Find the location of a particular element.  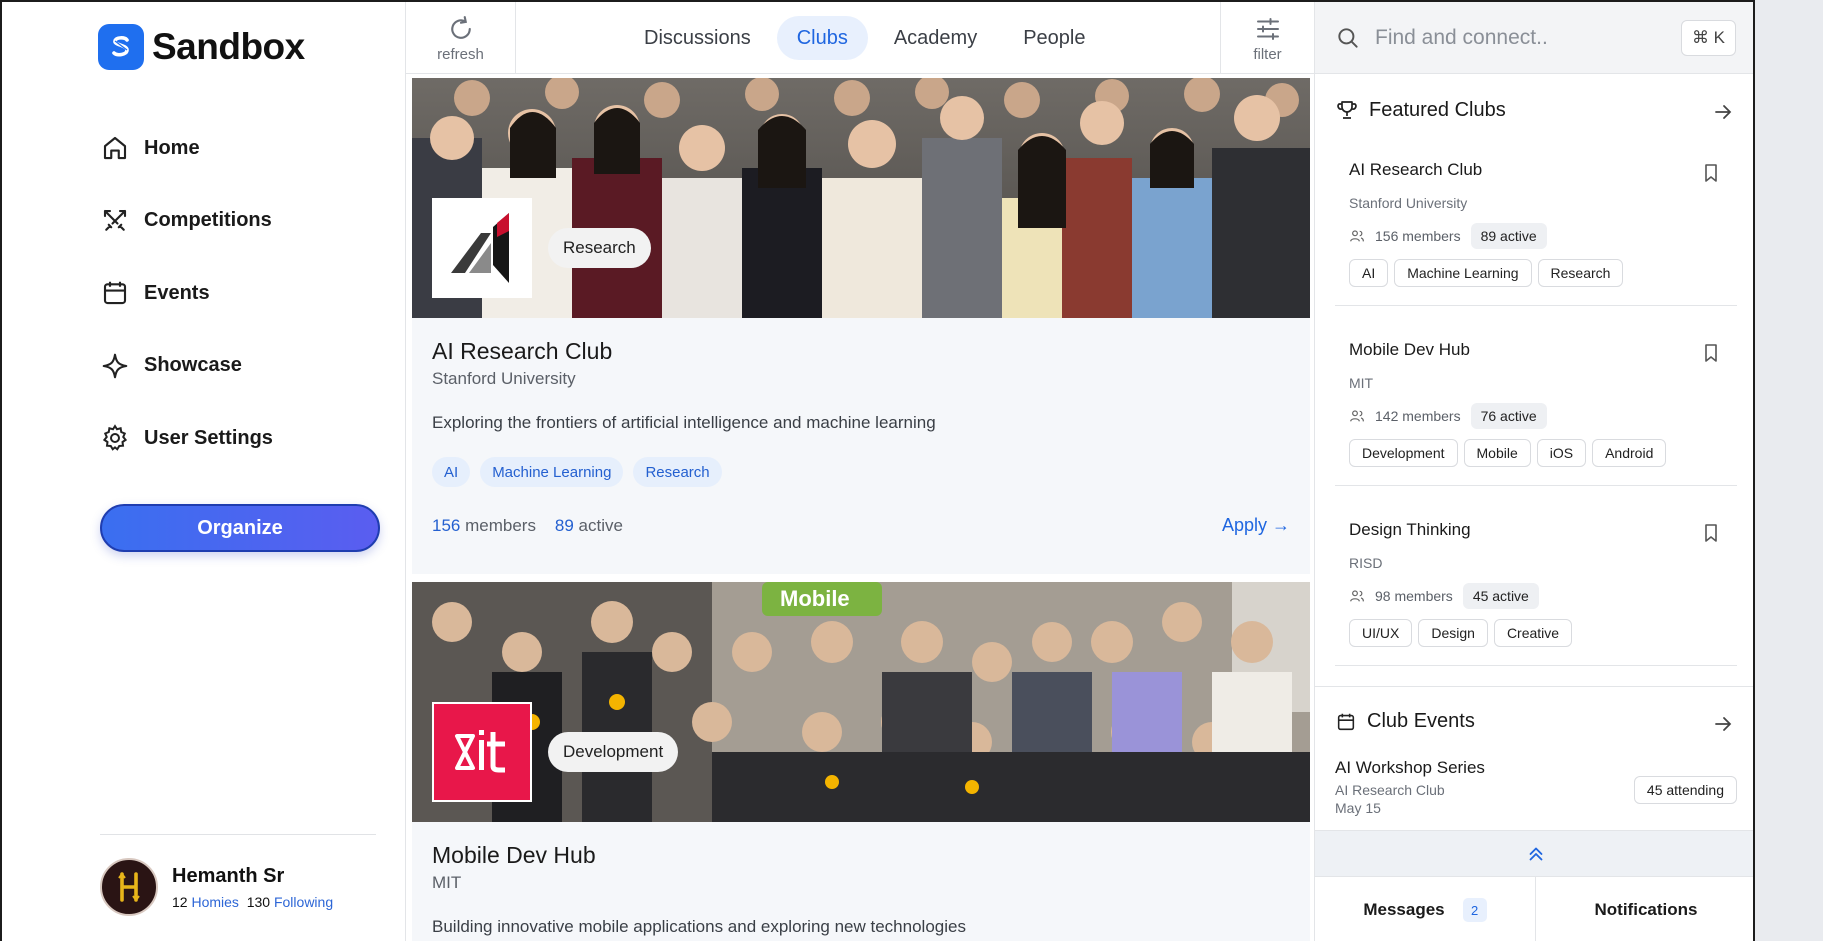

sidebar-item-events: Events is located at coordinates (186, 293).